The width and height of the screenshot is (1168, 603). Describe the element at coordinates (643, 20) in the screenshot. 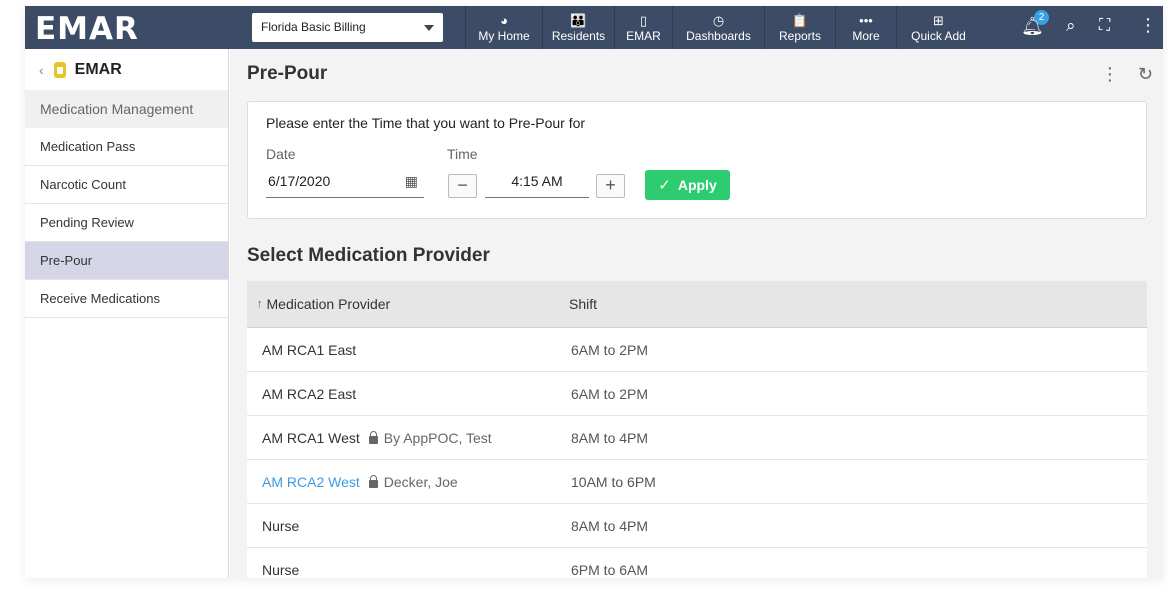

I see `emar-bottle-icon: ▯` at that location.